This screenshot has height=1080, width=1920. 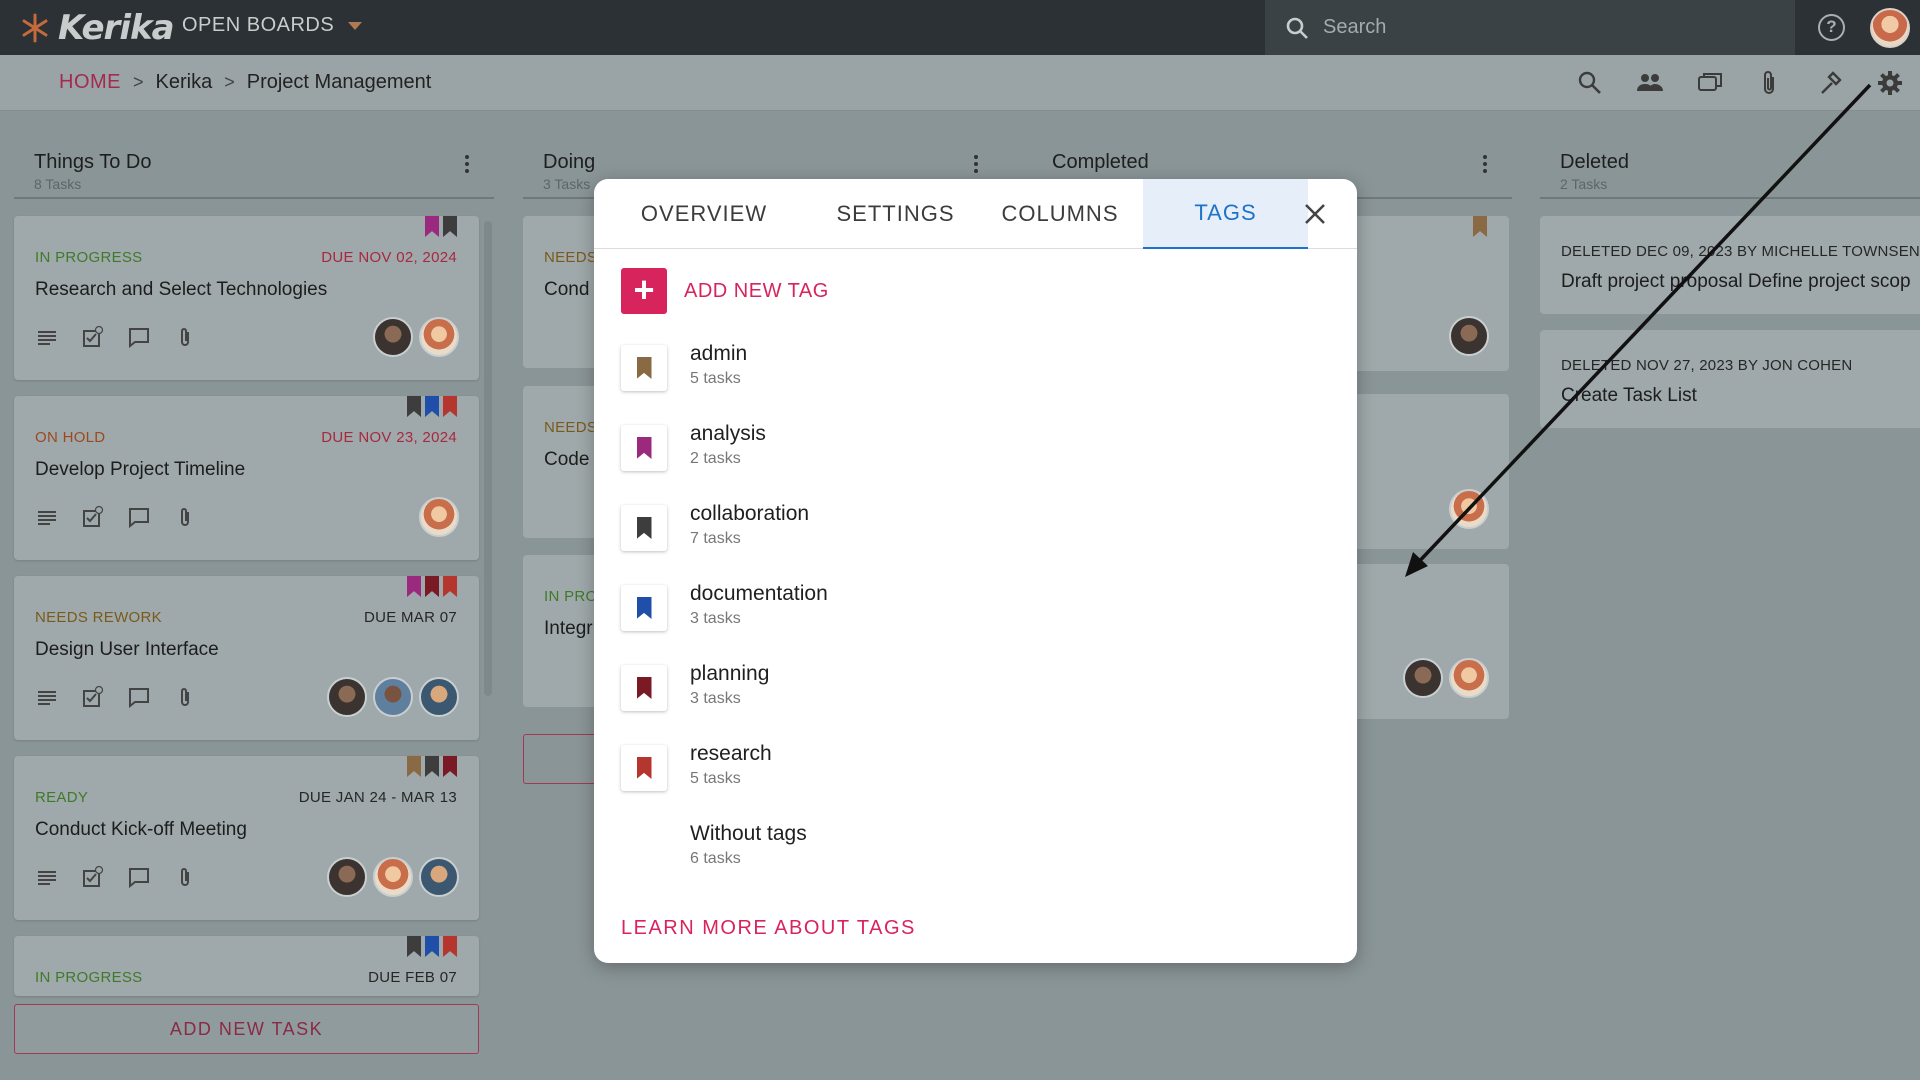 I want to click on chat-button, so click(x=1710, y=83).